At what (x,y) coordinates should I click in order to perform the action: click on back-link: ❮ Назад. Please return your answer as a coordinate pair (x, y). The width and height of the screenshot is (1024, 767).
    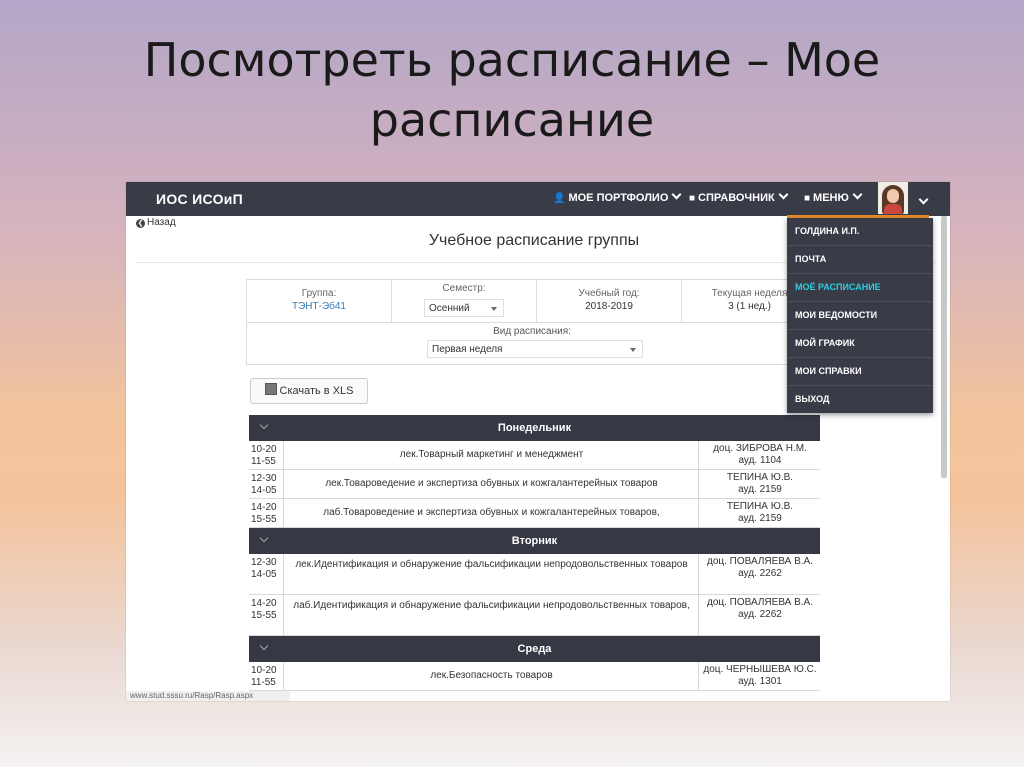
    Looking at the image, I should click on (156, 222).